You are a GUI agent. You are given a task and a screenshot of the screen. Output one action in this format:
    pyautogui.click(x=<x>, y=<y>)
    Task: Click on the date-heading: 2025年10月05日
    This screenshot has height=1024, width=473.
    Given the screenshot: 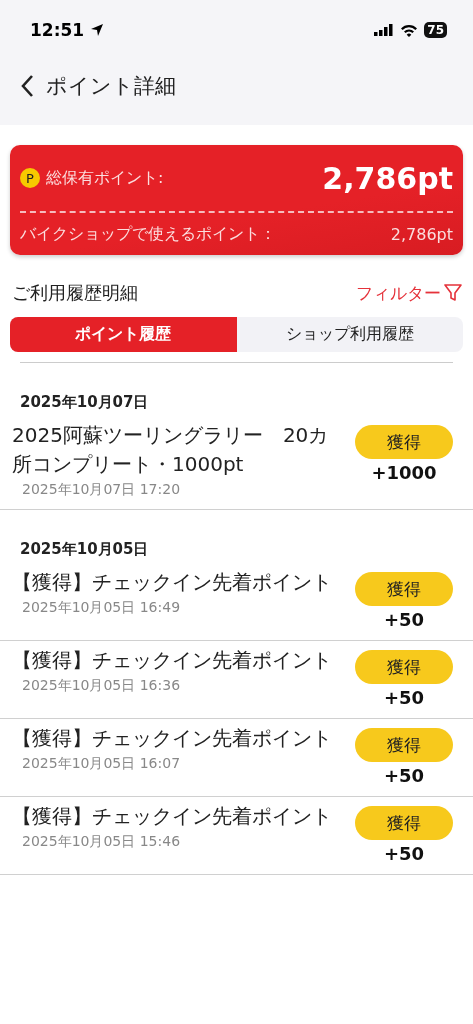 What is the action you would take?
    pyautogui.click(x=84, y=549)
    